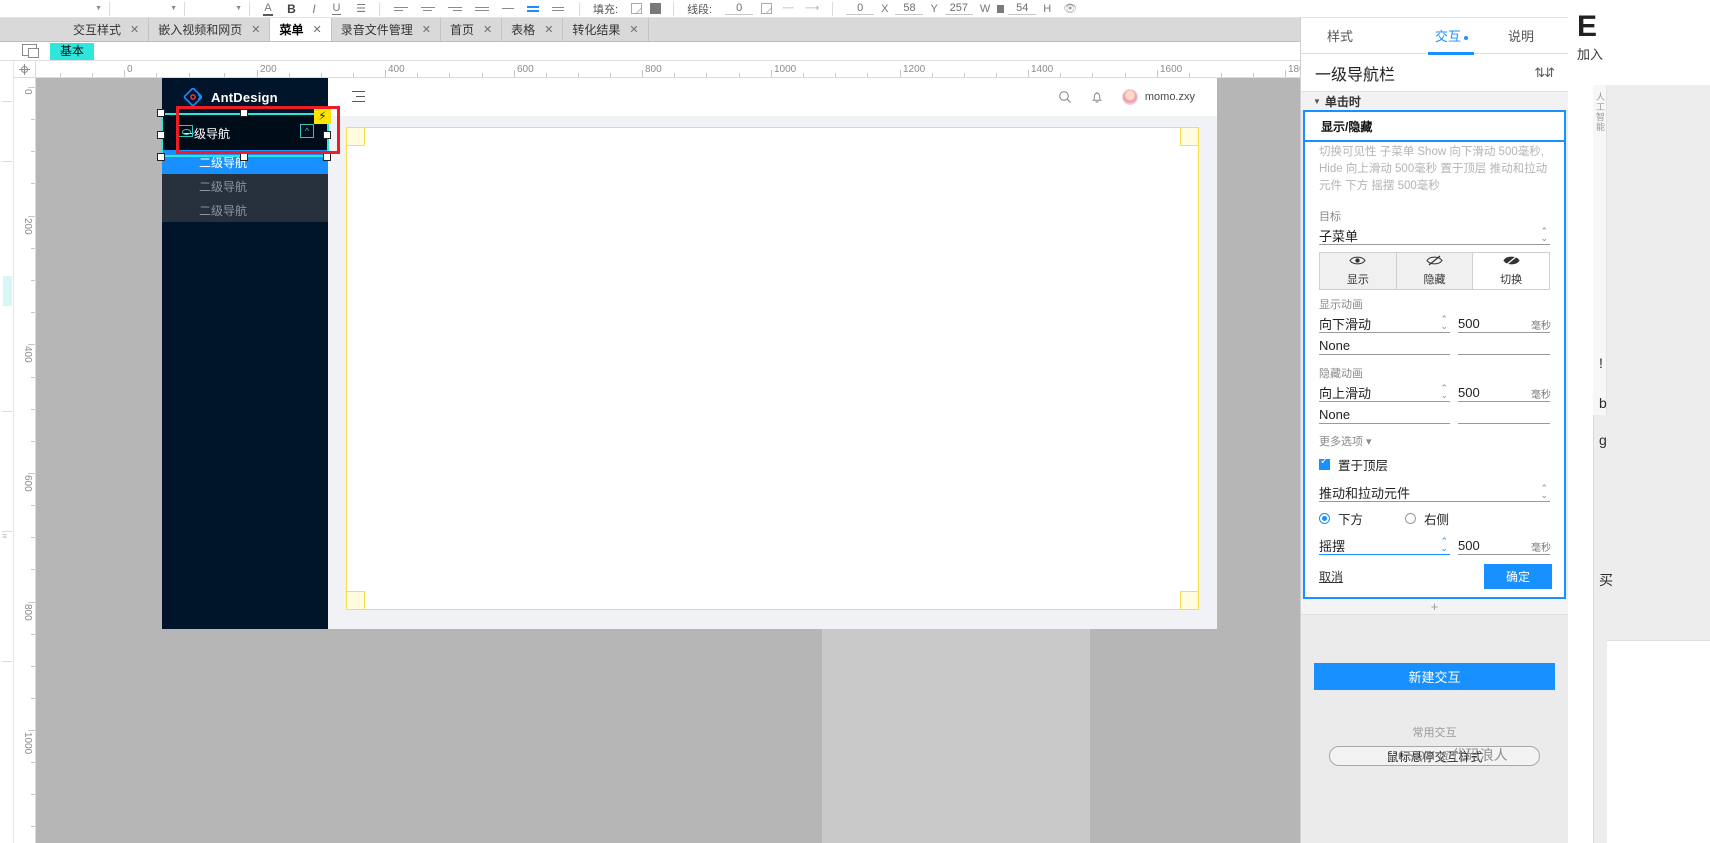 The height and width of the screenshot is (843, 1710). I want to click on new-interaction-button: 新建交互, so click(1434, 676).